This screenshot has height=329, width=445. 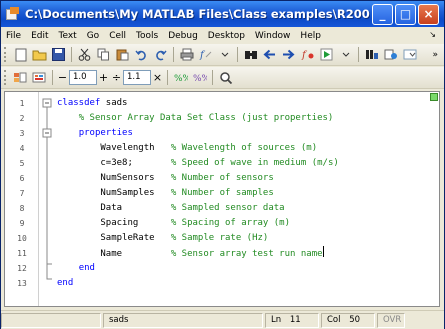 What do you see at coordinates (246, 148) in the screenshot?
I see `code-line: Wavelength % Wavelength of sources (m)` at bounding box center [246, 148].